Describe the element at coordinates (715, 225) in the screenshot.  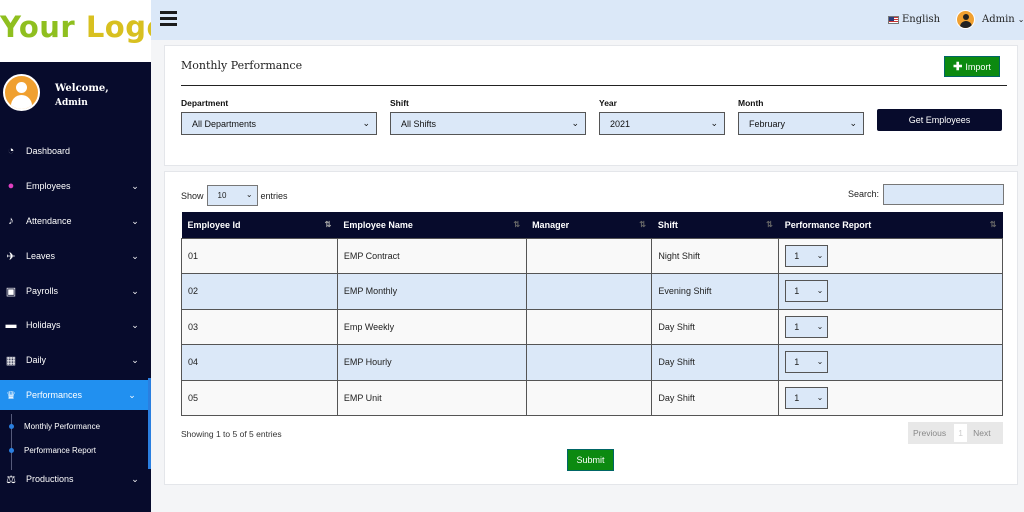
I see `column-header-shift: Shift ⇅` at that location.